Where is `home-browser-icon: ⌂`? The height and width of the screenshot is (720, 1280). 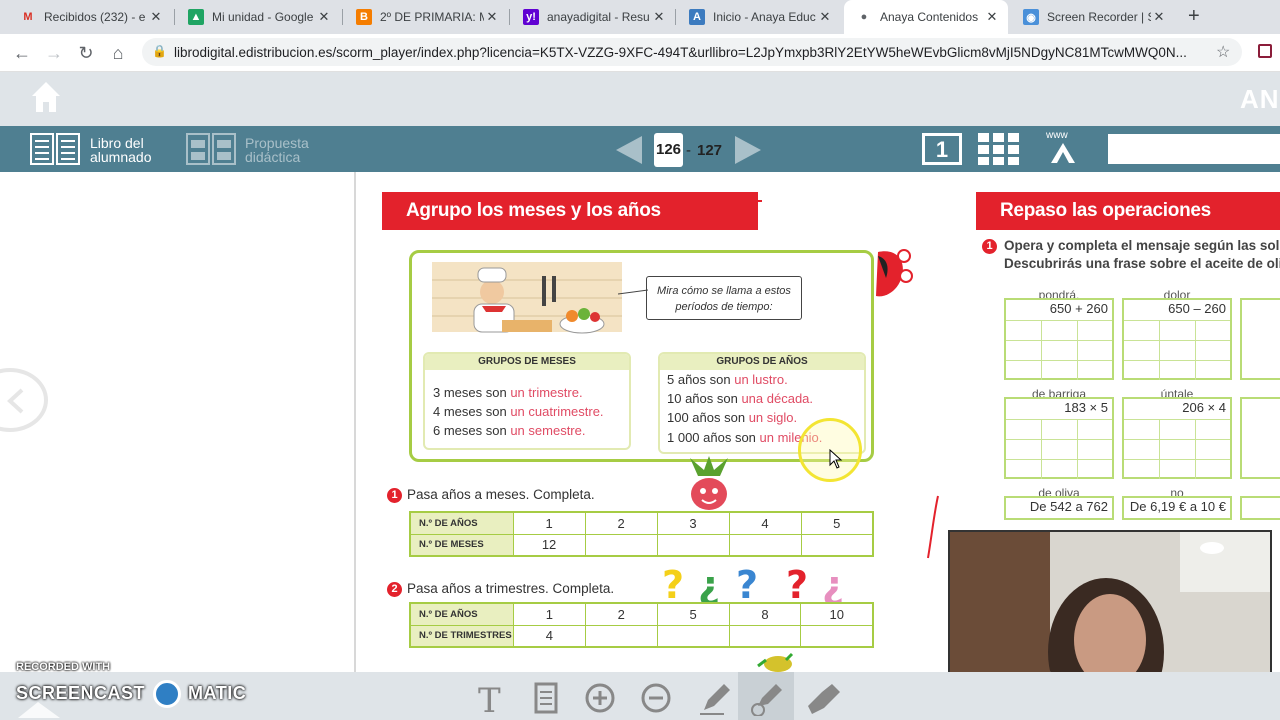
home-browser-icon: ⌂ is located at coordinates (118, 53).